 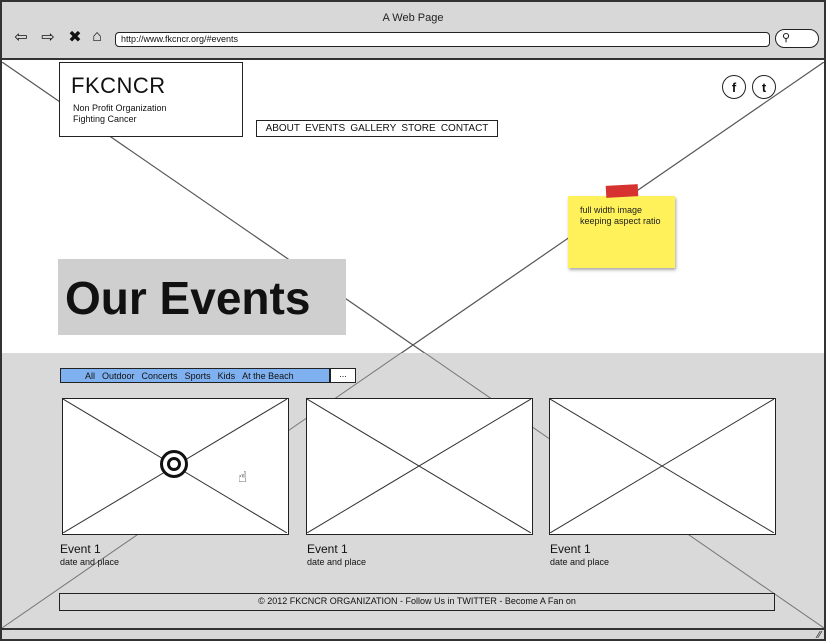 I want to click on search-button: ⚲, so click(x=797, y=38).